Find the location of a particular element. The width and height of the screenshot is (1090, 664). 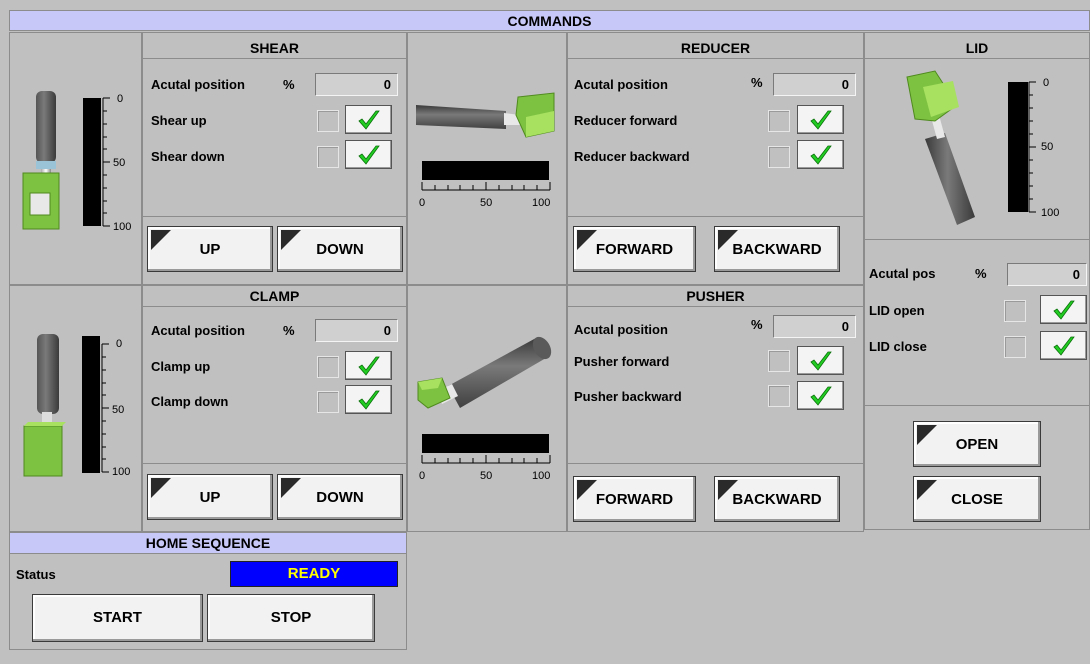

pusher-percent-label: % is located at coordinates (757, 324).